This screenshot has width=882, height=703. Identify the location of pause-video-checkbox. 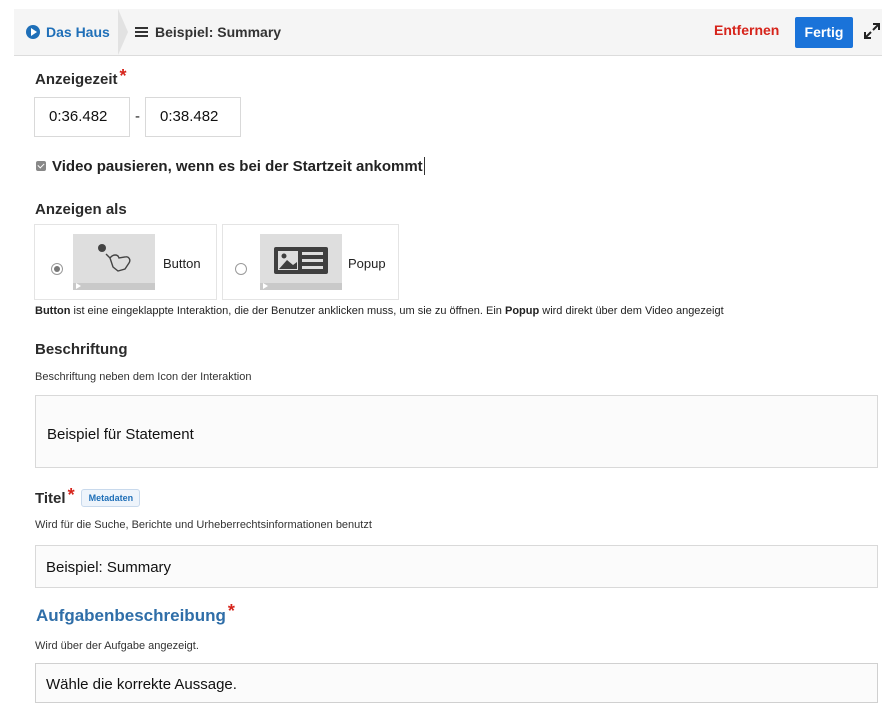
(41, 166).